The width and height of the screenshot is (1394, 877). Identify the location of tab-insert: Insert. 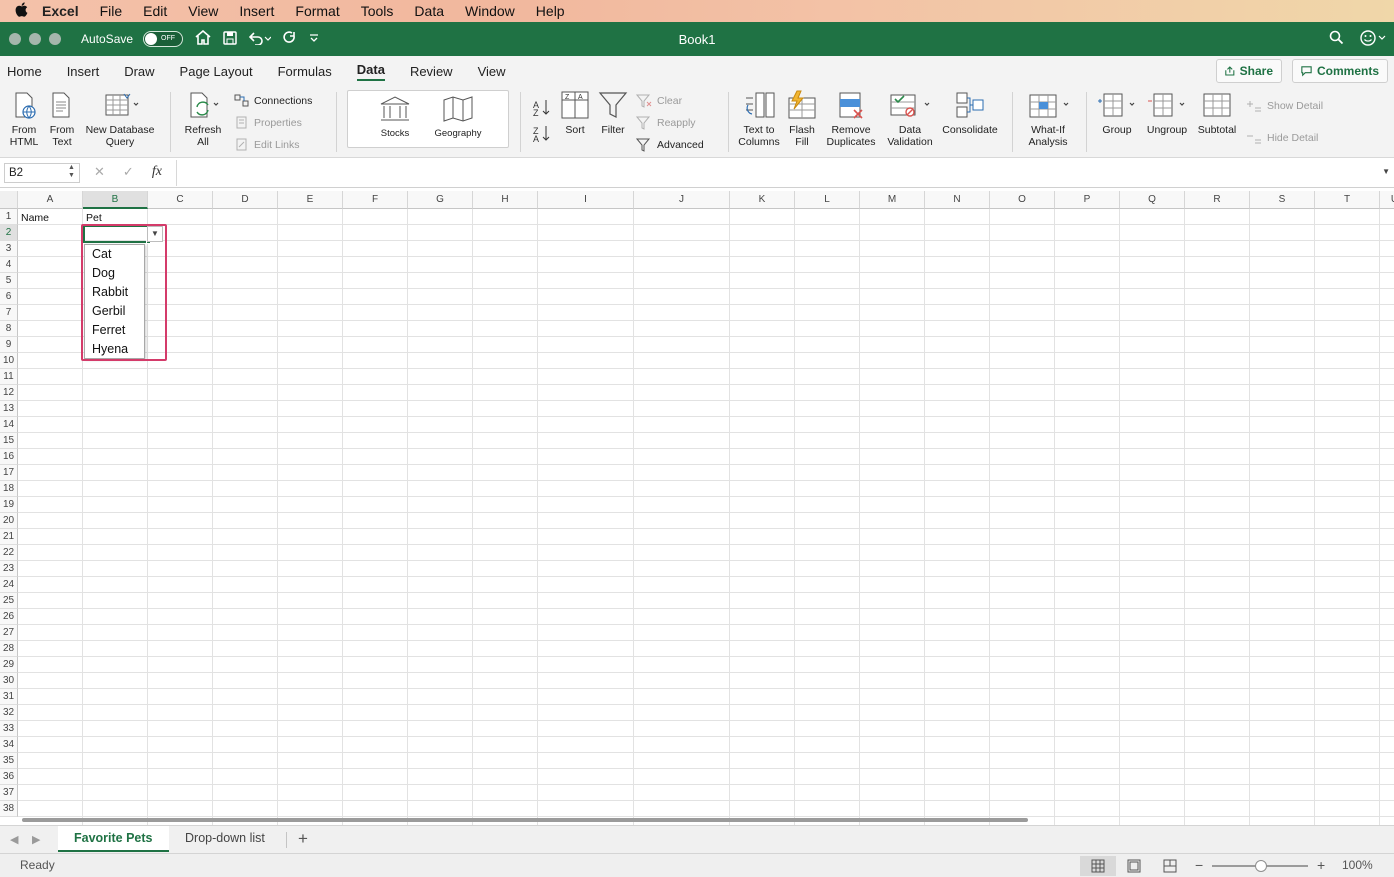
(83, 71).